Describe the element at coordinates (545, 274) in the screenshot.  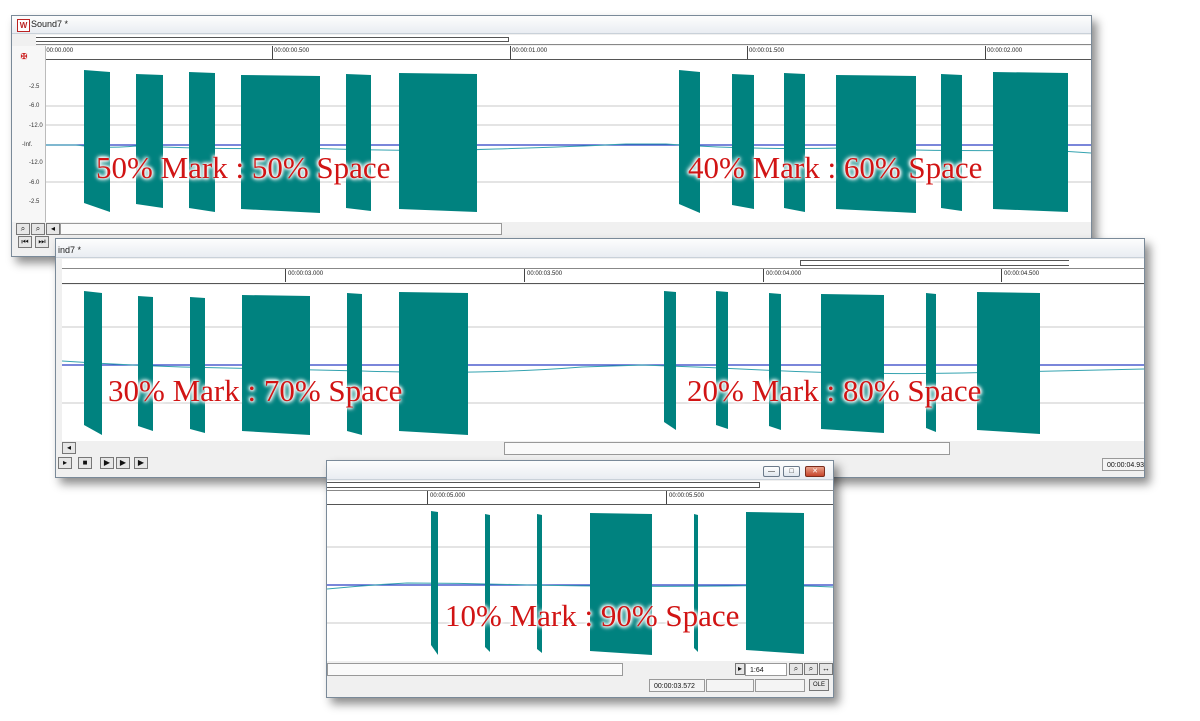
I see `time-label: 00:00:03.500` at that location.